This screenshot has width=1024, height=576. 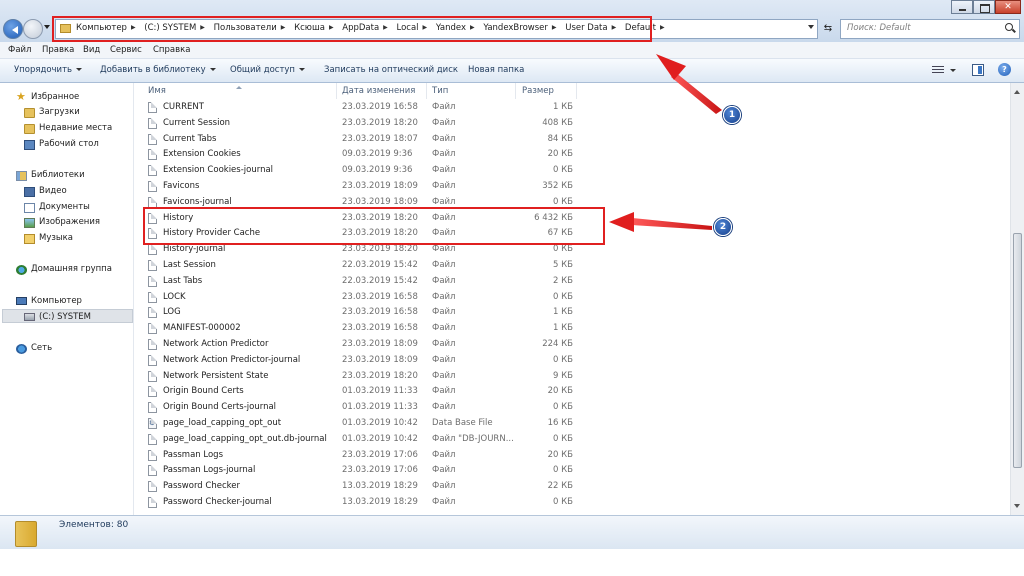 What do you see at coordinates (126, 50) in the screenshot?
I see `menu-tools: Сервис` at bounding box center [126, 50].